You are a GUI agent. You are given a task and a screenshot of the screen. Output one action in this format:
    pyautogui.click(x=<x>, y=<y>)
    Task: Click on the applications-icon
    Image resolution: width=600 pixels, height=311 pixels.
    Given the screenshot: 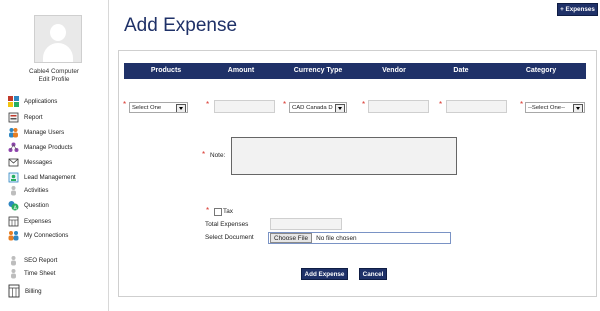 What is the action you would take?
    pyautogui.click(x=13, y=101)
    